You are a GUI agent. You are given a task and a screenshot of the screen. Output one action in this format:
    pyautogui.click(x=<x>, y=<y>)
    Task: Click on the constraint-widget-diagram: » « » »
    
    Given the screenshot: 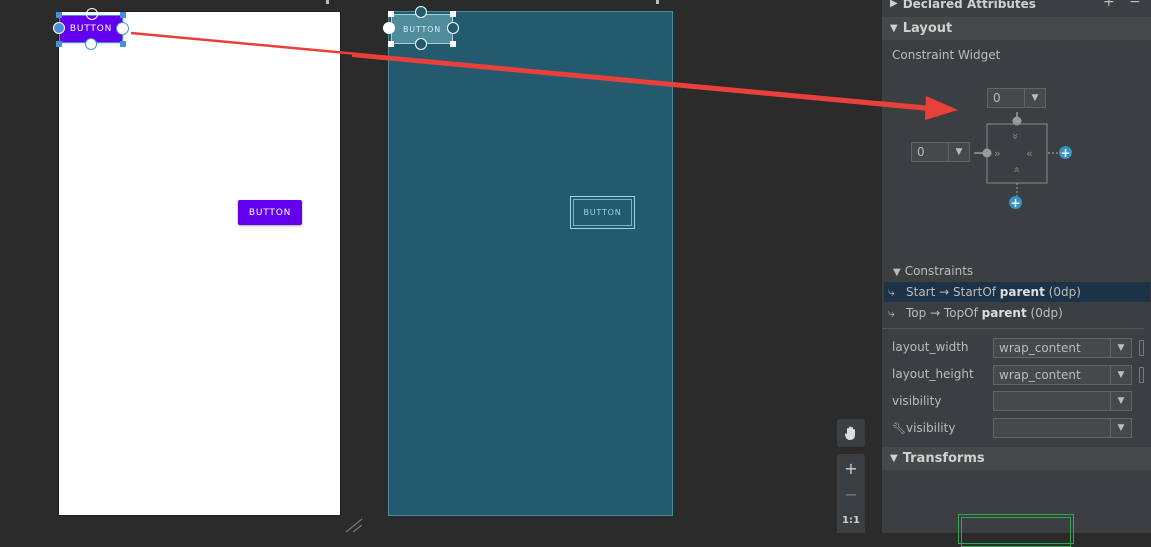 What is the action you would take?
    pyautogui.click(x=1025, y=165)
    